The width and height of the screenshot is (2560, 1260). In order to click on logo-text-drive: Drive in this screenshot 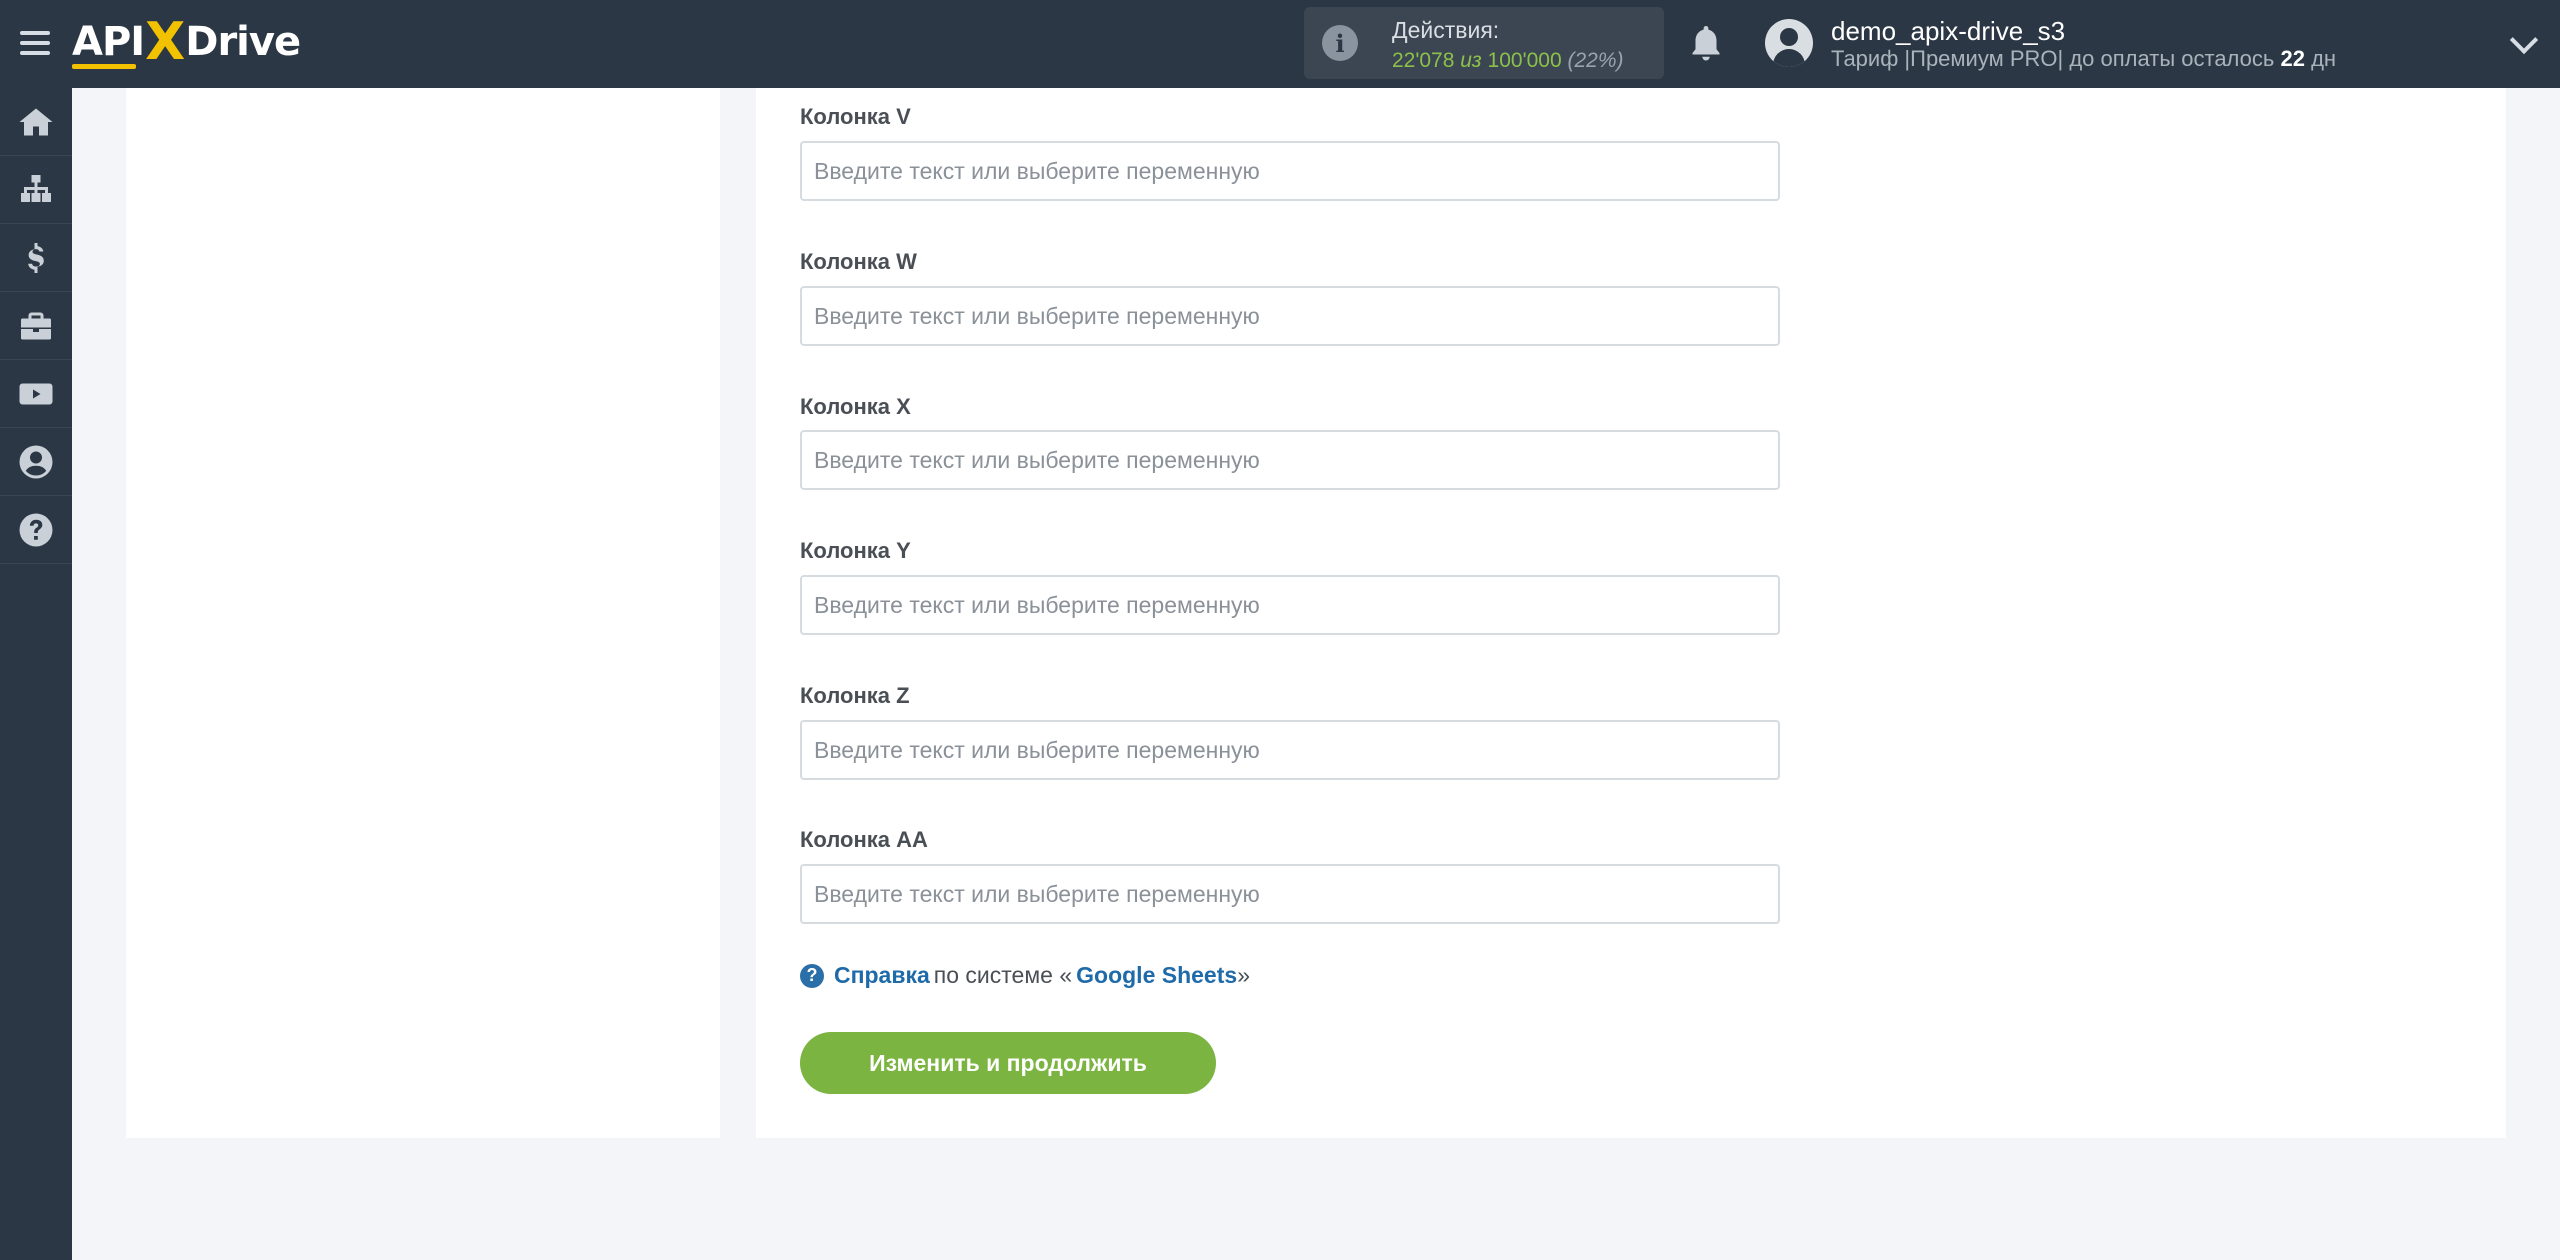, I will do `click(243, 42)`.